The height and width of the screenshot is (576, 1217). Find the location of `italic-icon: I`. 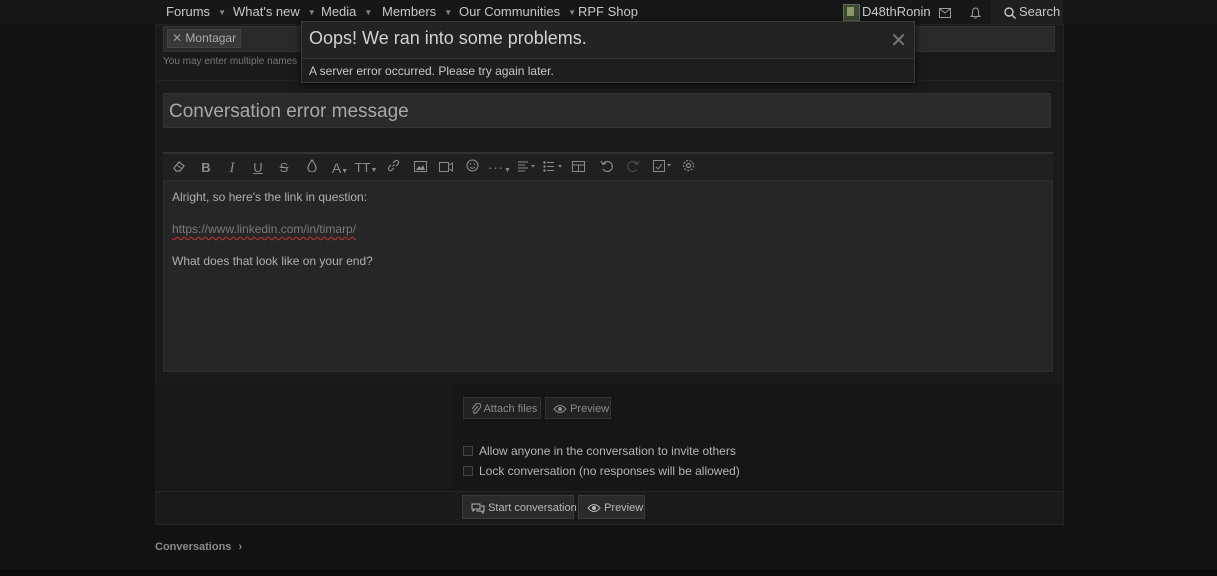

italic-icon: I is located at coordinates (232, 168).